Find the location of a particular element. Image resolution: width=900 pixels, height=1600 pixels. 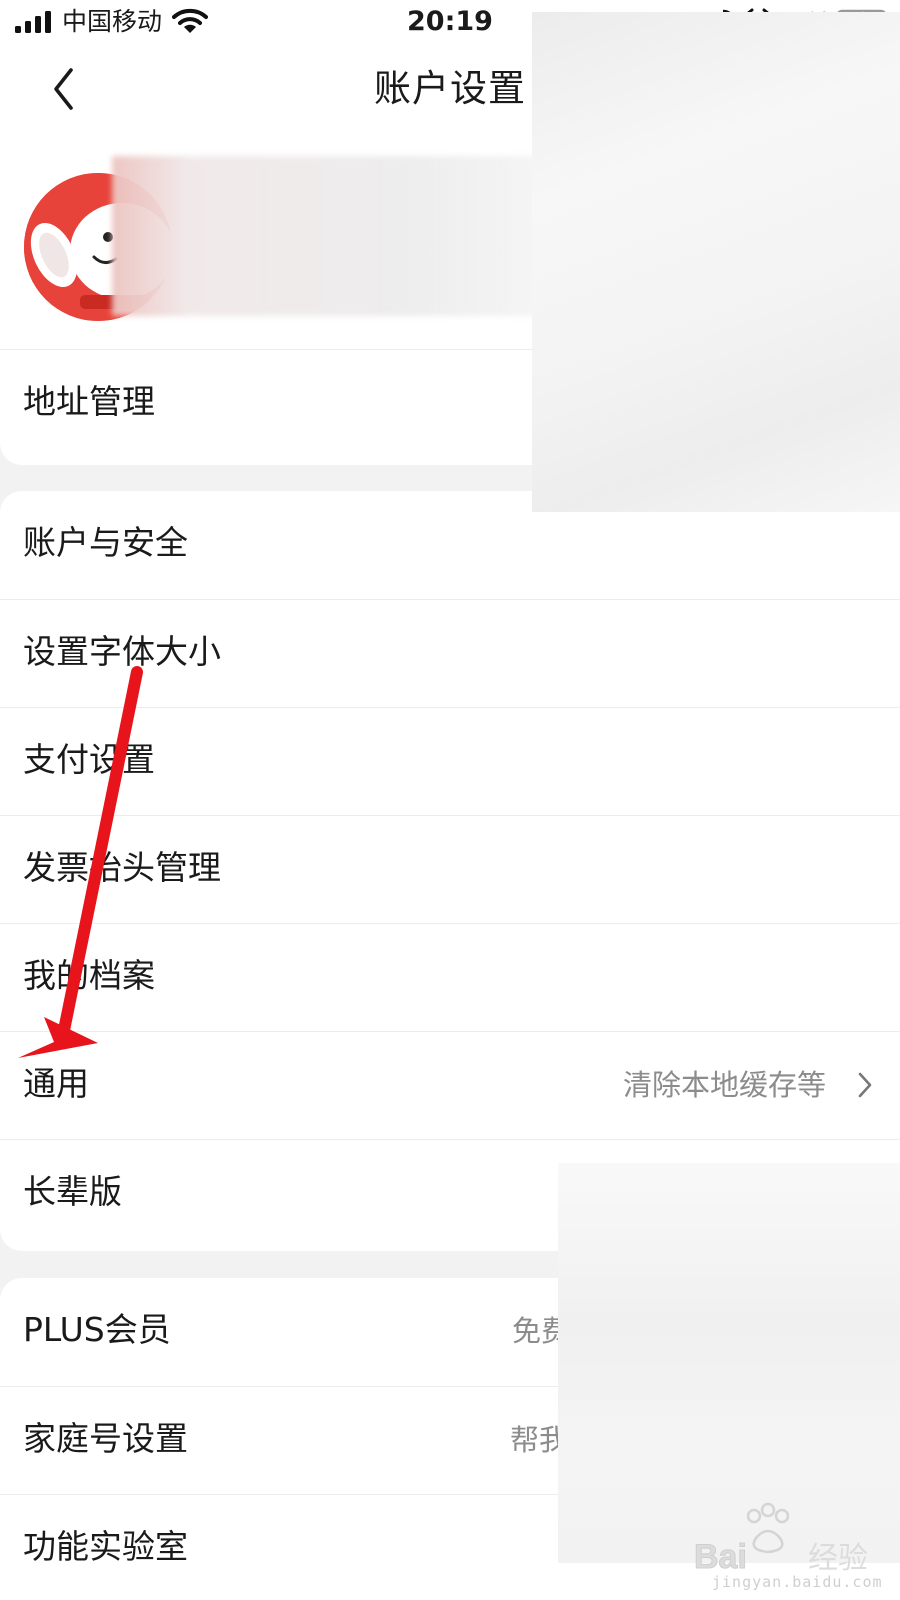

list-item-payment: 支付设置 is located at coordinates (450, 761).